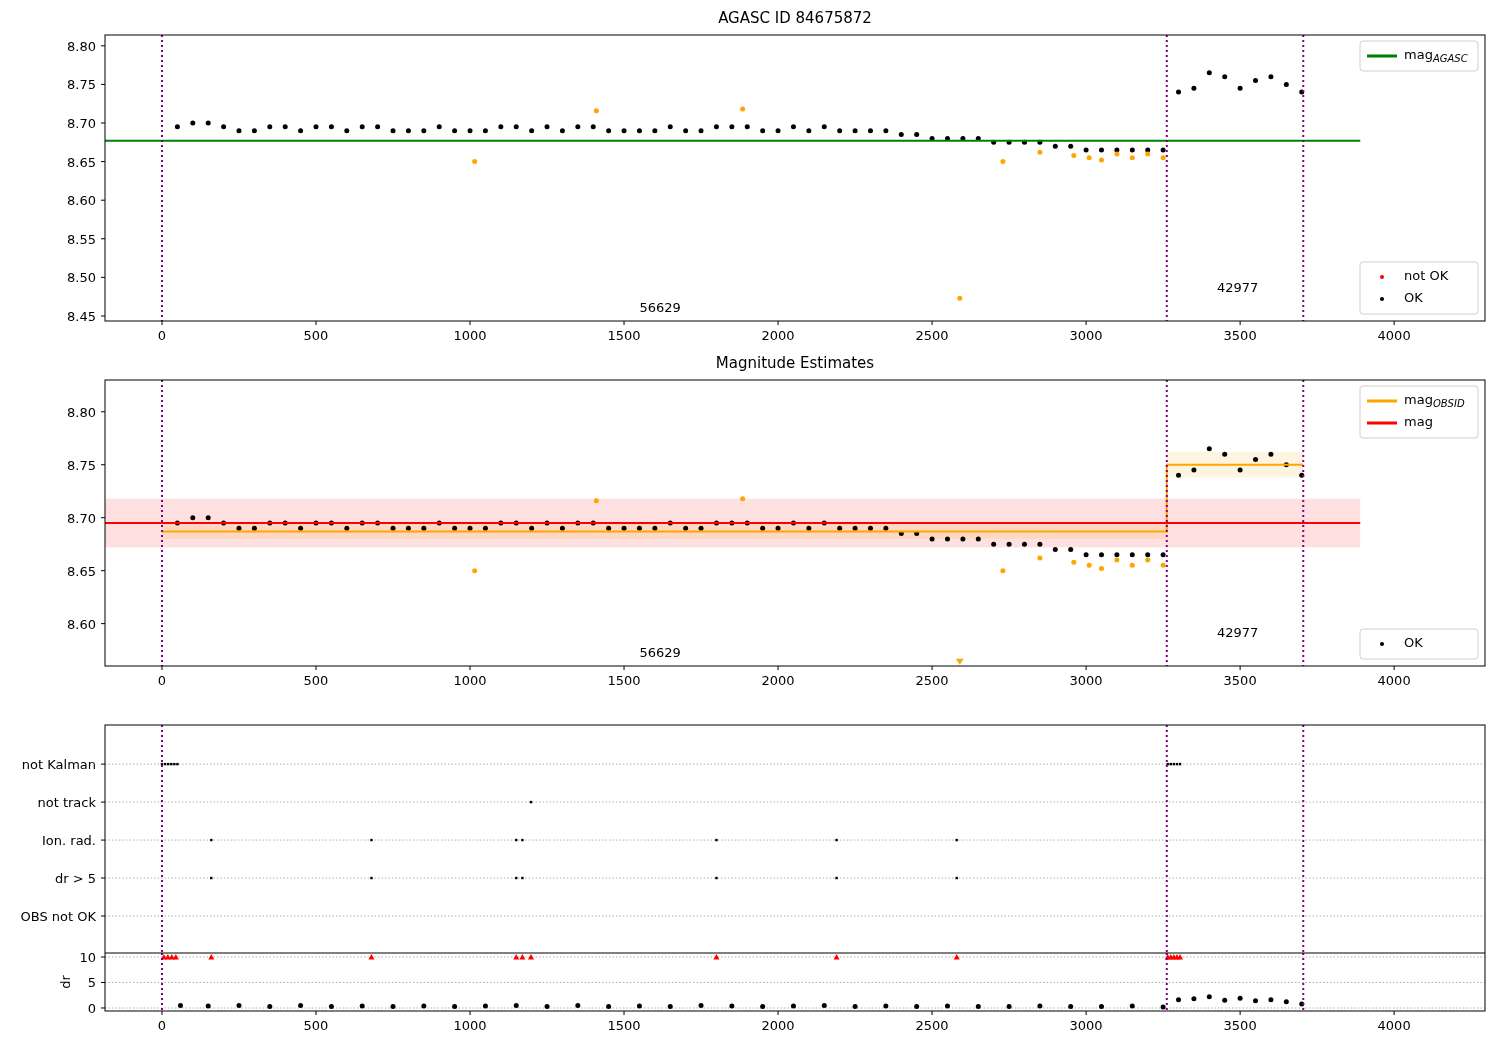 This screenshot has width=1500, height=1050. Describe the element at coordinates (795, 363) in the screenshot. I see `chart-title: Magnitude Estimates` at that location.